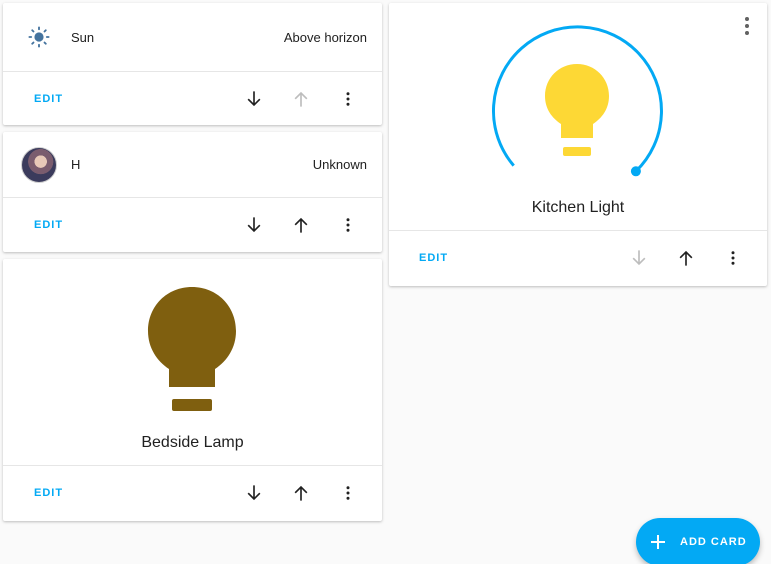  Describe the element at coordinates (713, 542) in the screenshot. I see `add-card-label: ADD CARD` at that location.